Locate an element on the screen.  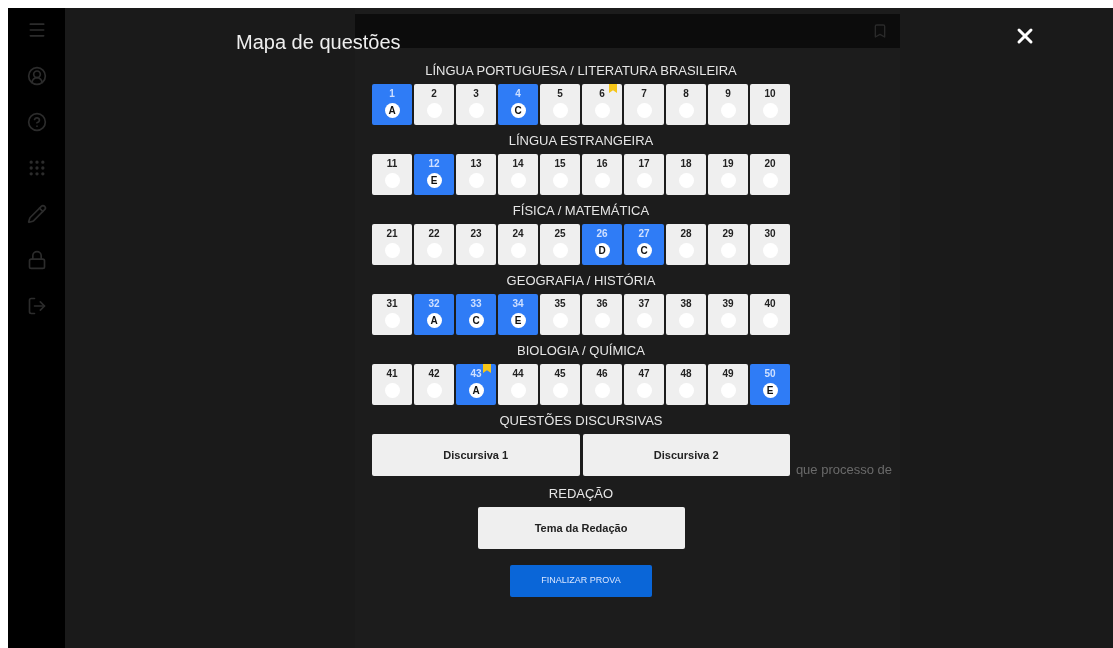
question-number: 14 is located at coordinates (518, 164).